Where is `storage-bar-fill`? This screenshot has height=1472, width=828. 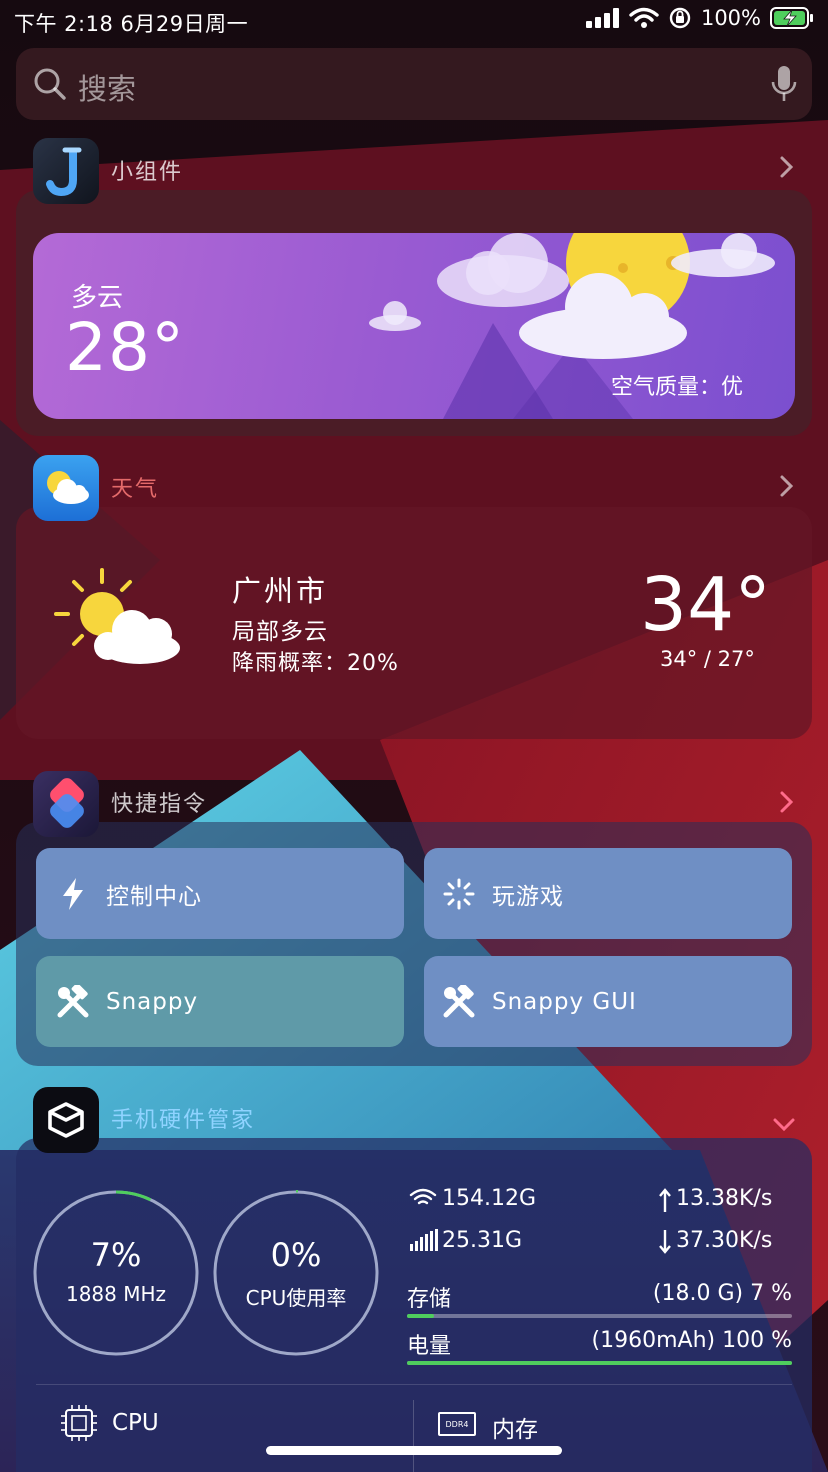 storage-bar-fill is located at coordinates (420, 1316).